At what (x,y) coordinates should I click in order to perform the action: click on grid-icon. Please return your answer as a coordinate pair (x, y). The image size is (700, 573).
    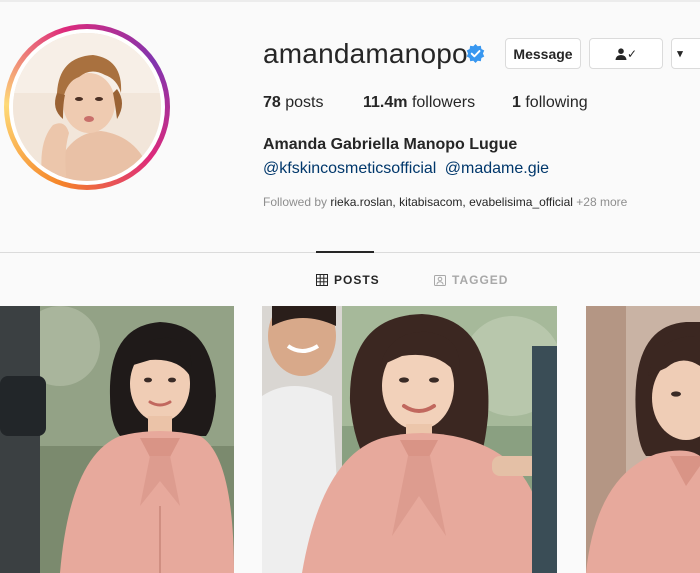
    Looking at the image, I should click on (322, 280).